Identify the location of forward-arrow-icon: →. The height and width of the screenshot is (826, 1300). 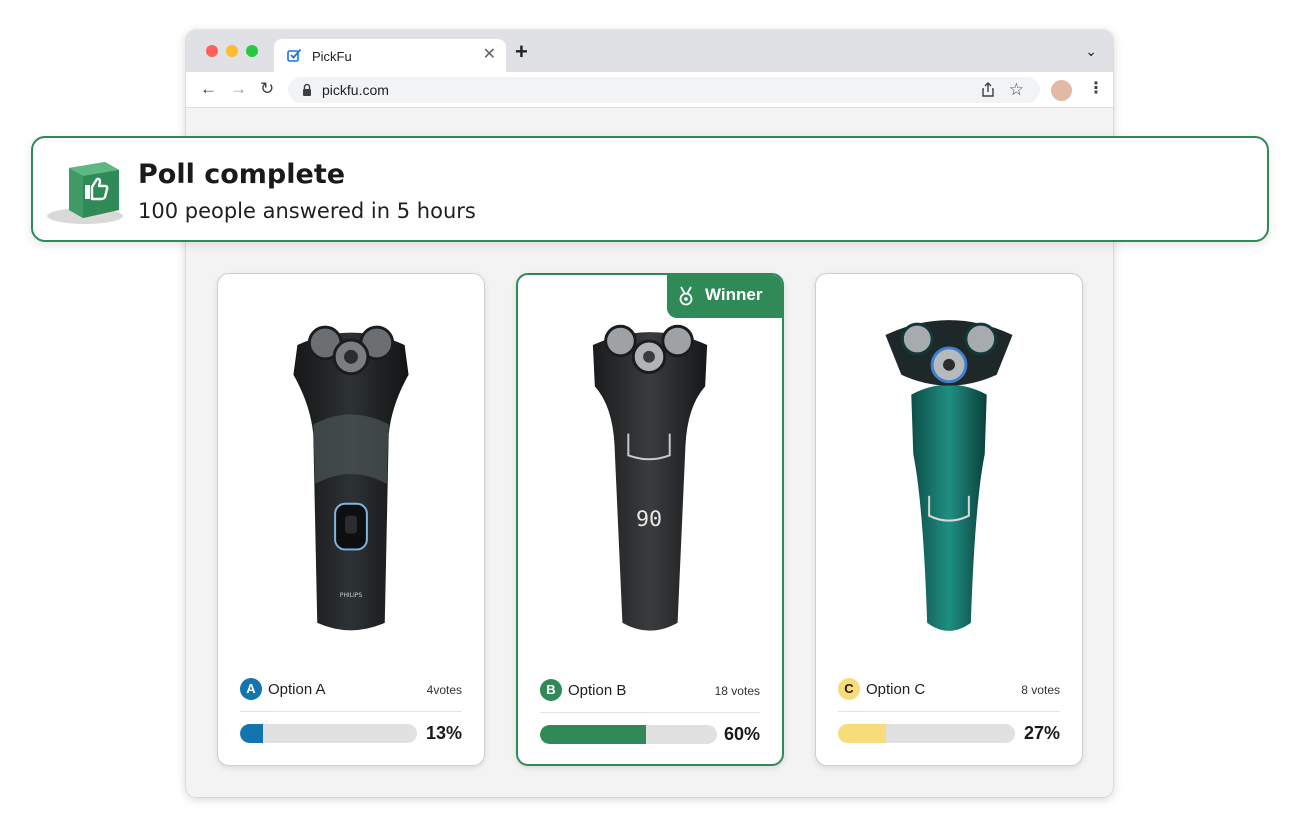
(238, 89).